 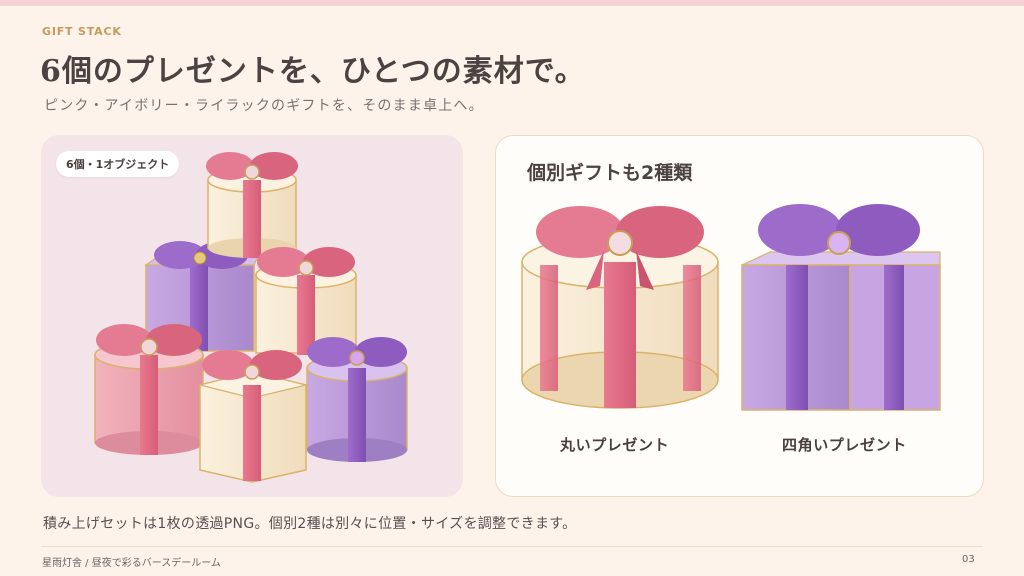 I want to click on footer-title: 星雨灯舎 / 昼夜で彩るバースデールーム, so click(x=131, y=563).